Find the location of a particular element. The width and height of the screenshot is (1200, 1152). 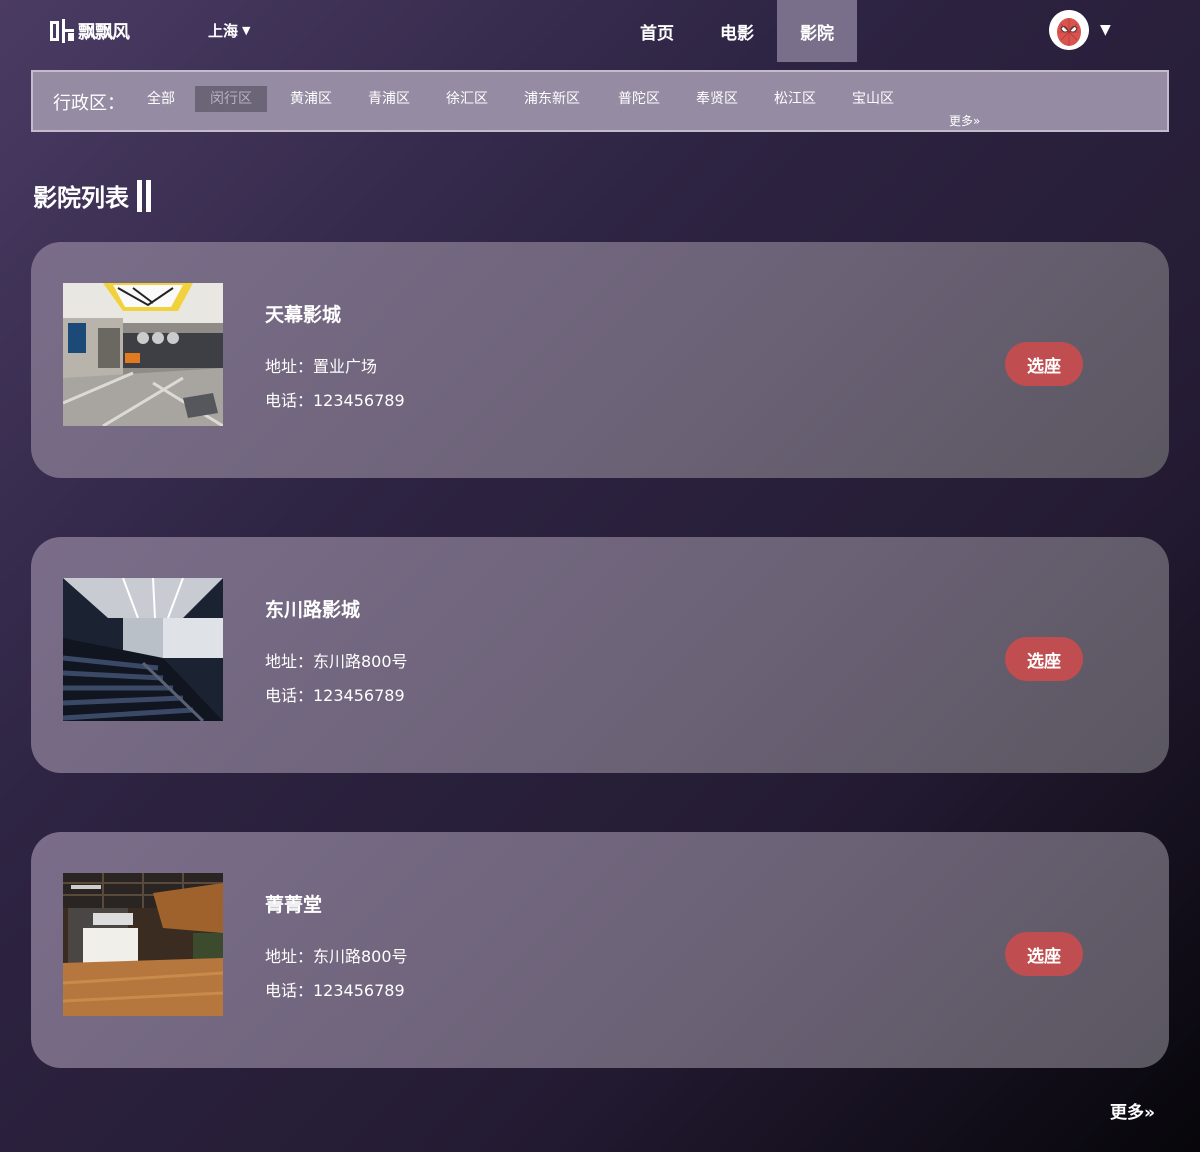

district-xuhui: 徐汇区 is located at coordinates (467, 99).